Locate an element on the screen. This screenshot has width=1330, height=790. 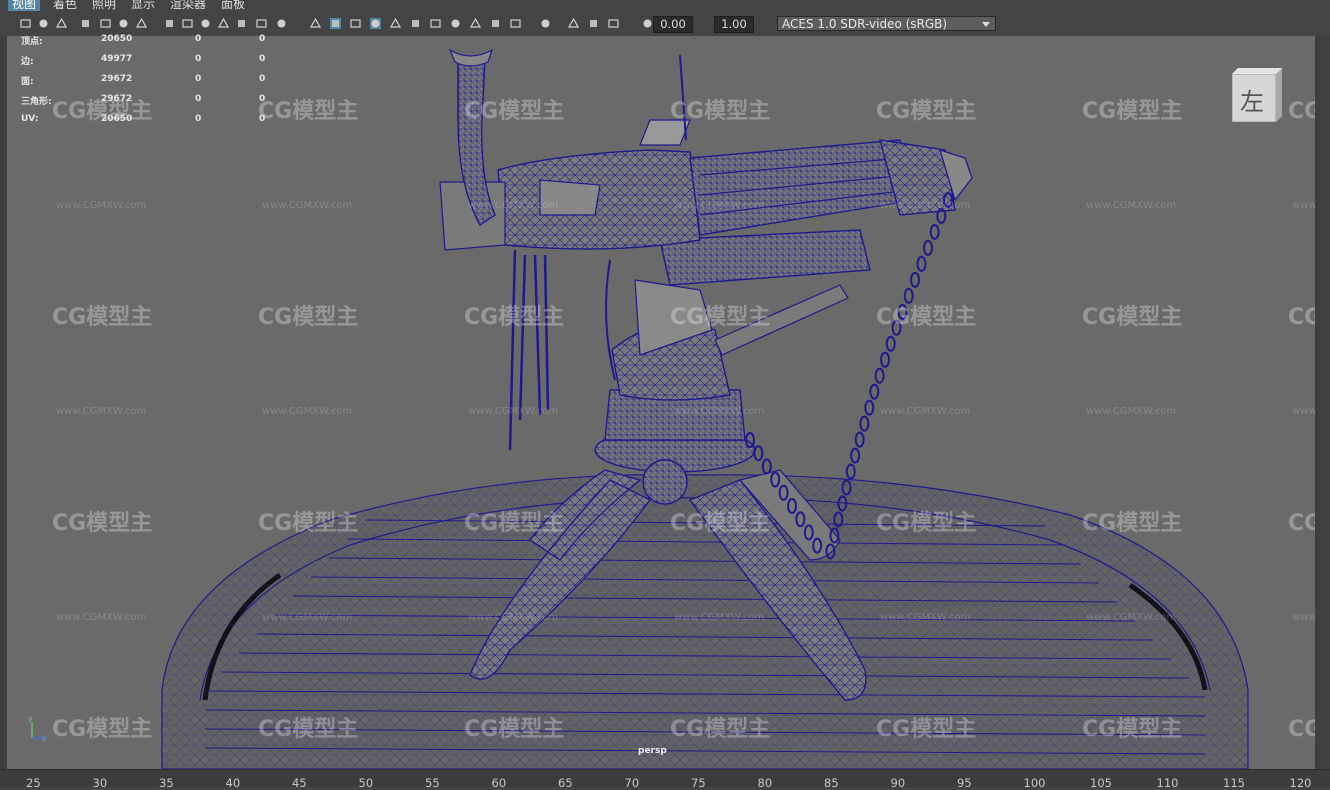
bookmark-icon is located at coordinates (61, 23).